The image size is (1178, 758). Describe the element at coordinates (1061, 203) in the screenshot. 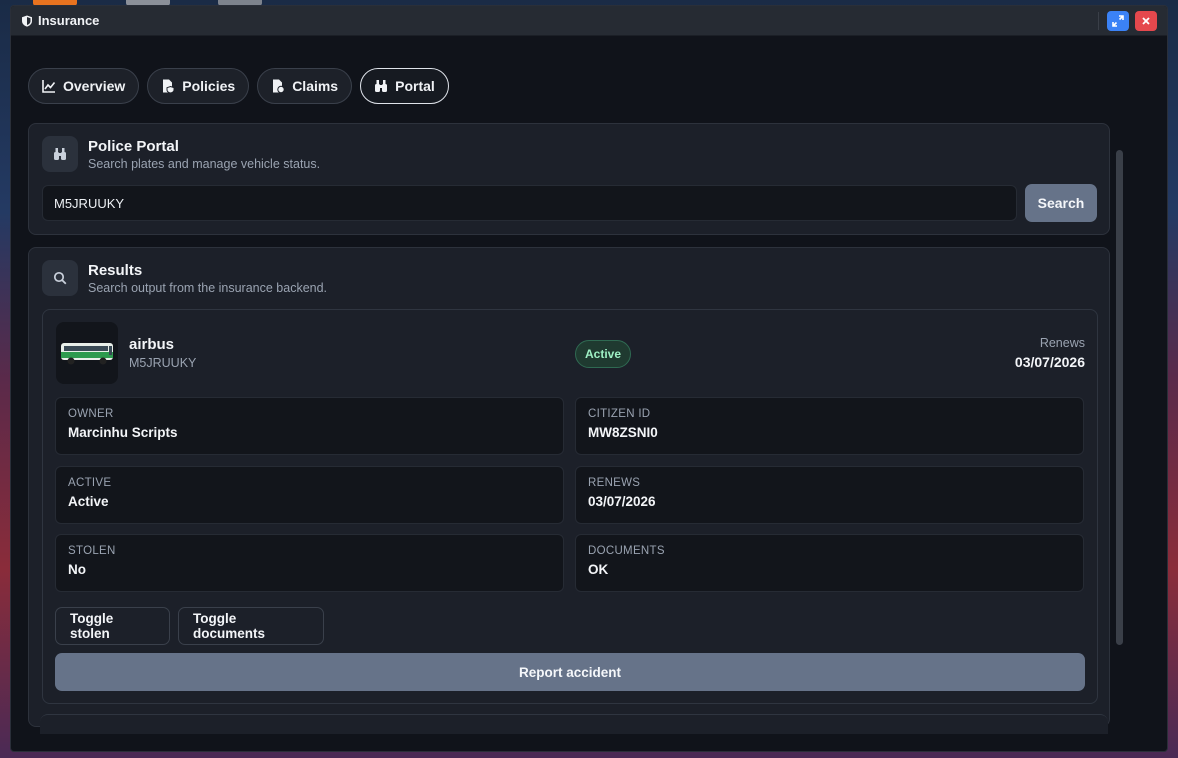

I see `search-button: Search` at that location.